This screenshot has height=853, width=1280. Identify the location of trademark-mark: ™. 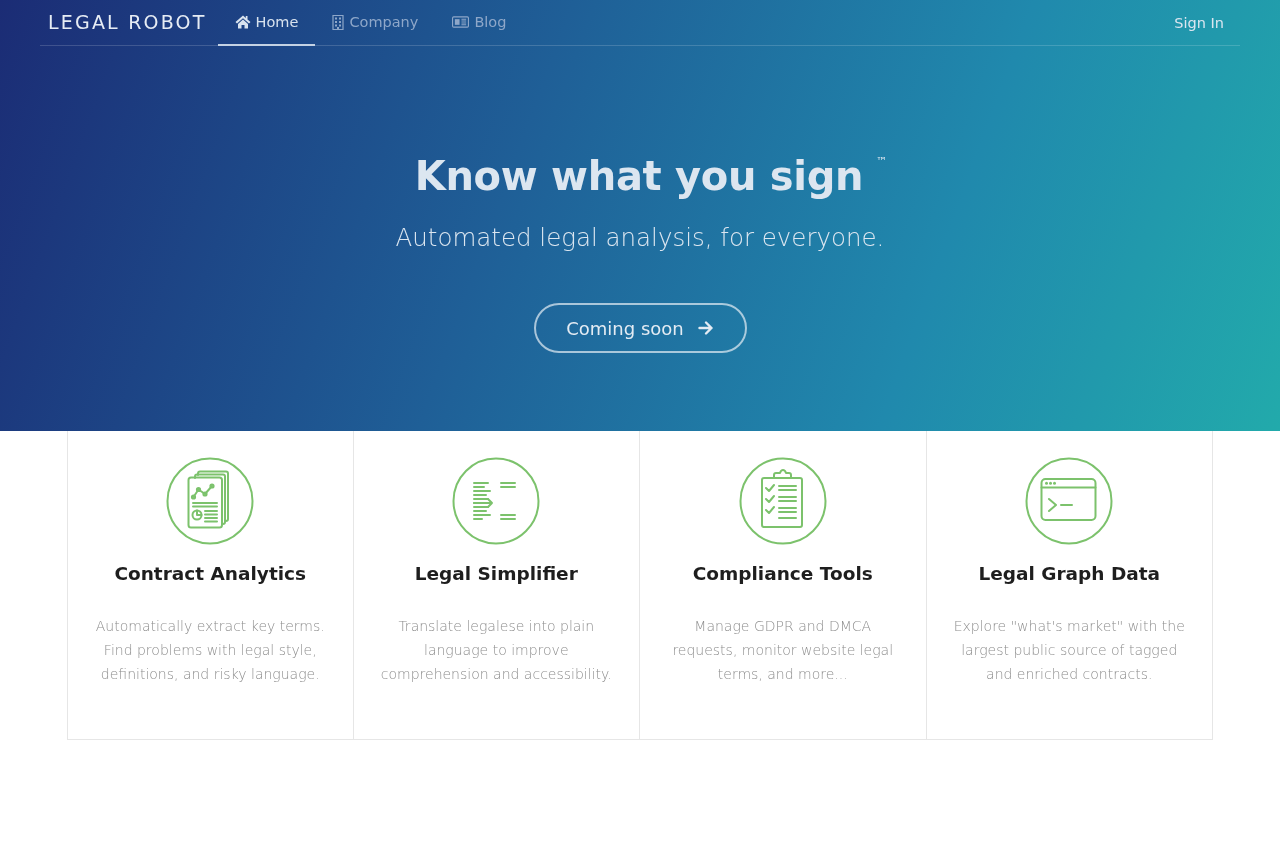
(882, 161).